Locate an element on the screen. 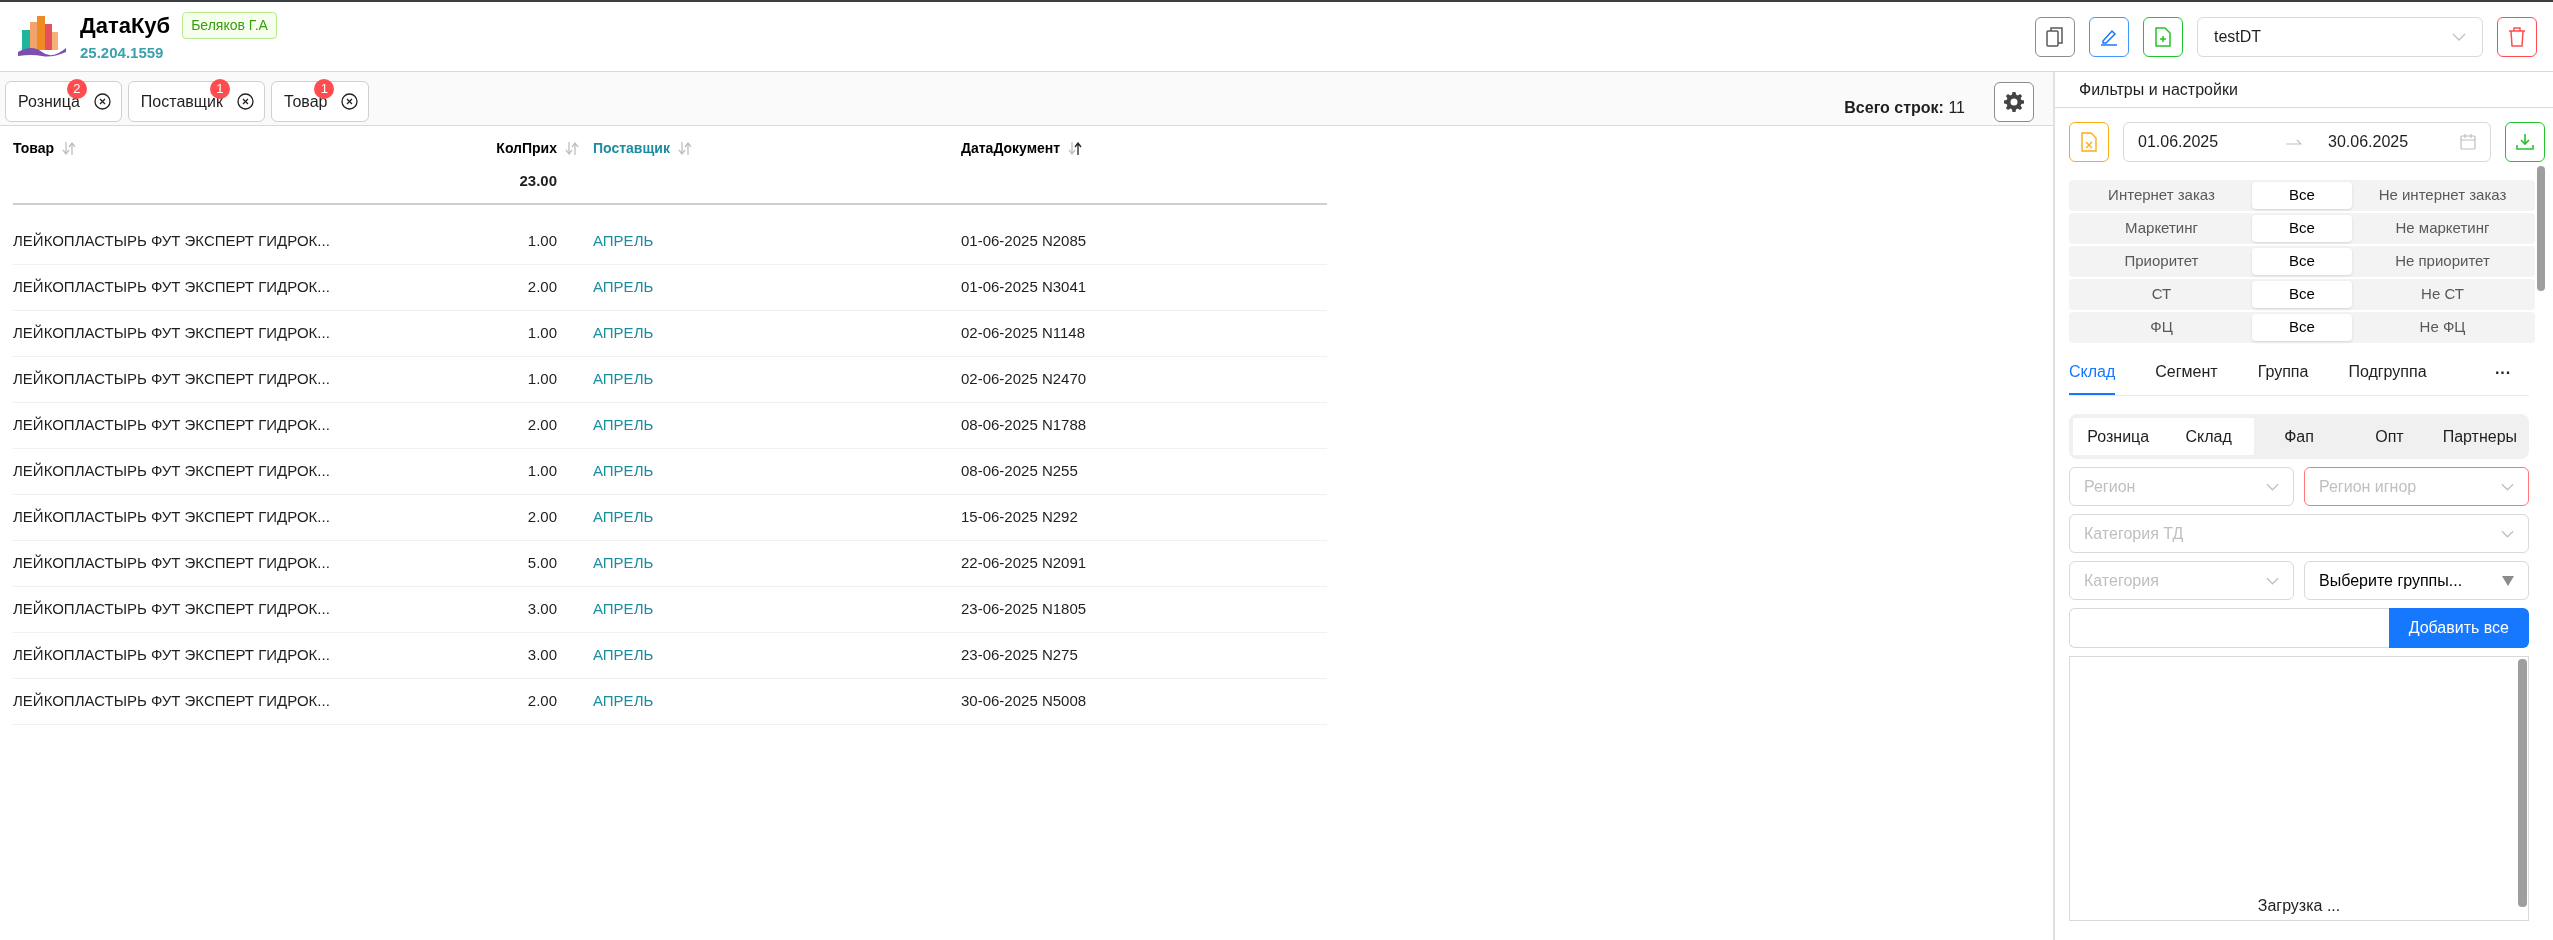 This screenshot has width=2553, height=940. table-cell-text: 23-06-2025 N1805 is located at coordinates (1024, 609).